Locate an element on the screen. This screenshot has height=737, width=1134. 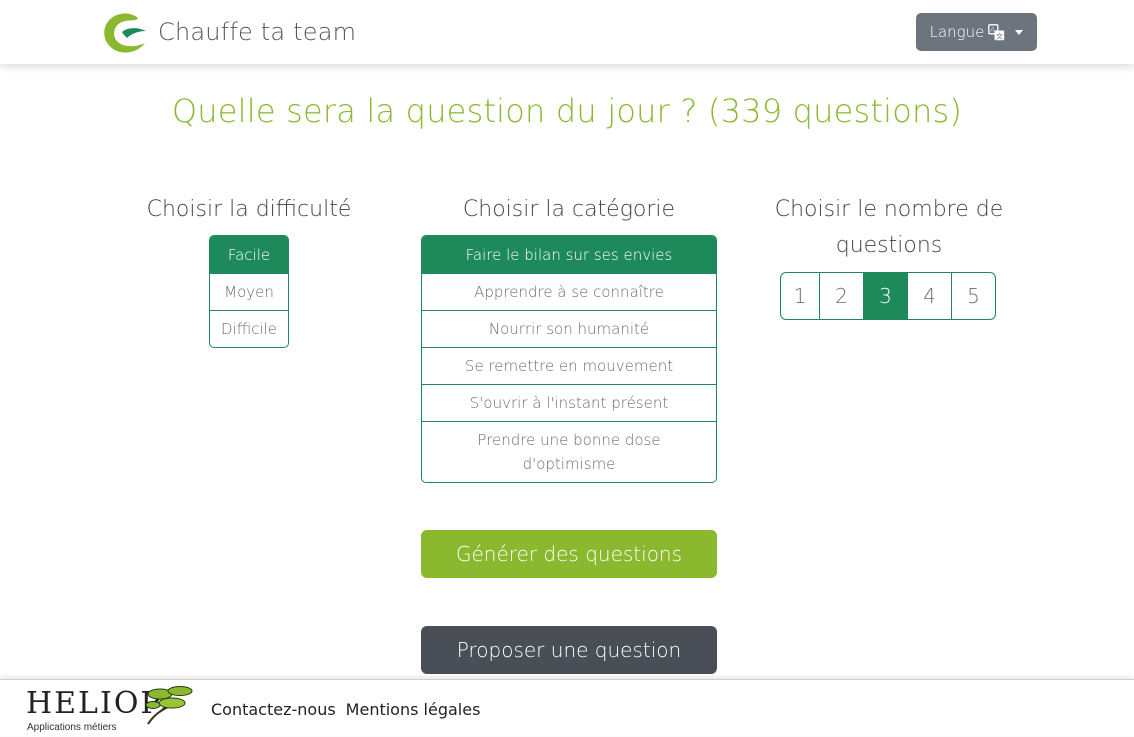
propose-question-button: Proposer une question is located at coordinates (569, 650).